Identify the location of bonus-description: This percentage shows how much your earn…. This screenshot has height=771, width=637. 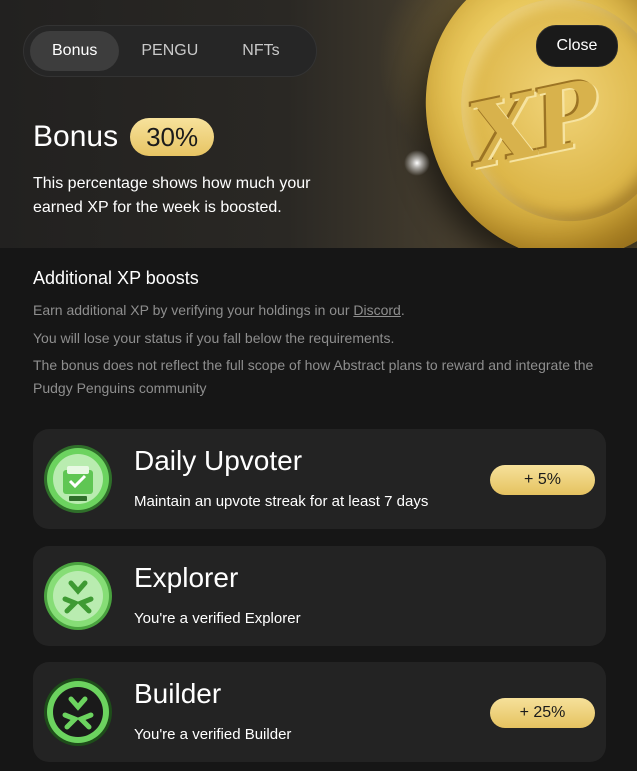
(172, 195).